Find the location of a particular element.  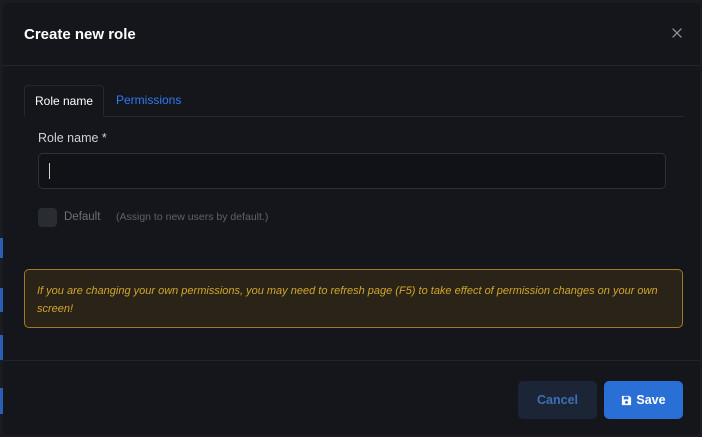

tab-permissions: Permissions is located at coordinates (148, 100).